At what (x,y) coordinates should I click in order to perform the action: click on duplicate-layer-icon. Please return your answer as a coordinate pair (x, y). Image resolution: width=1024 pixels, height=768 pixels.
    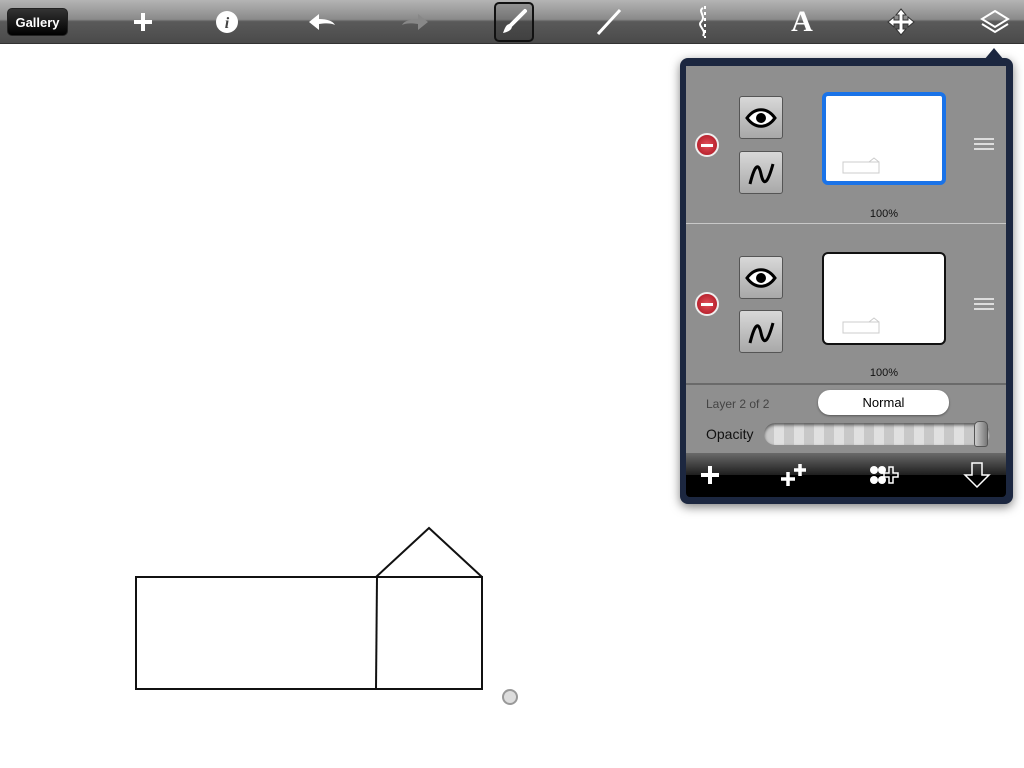
    Looking at the image, I should click on (794, 475).